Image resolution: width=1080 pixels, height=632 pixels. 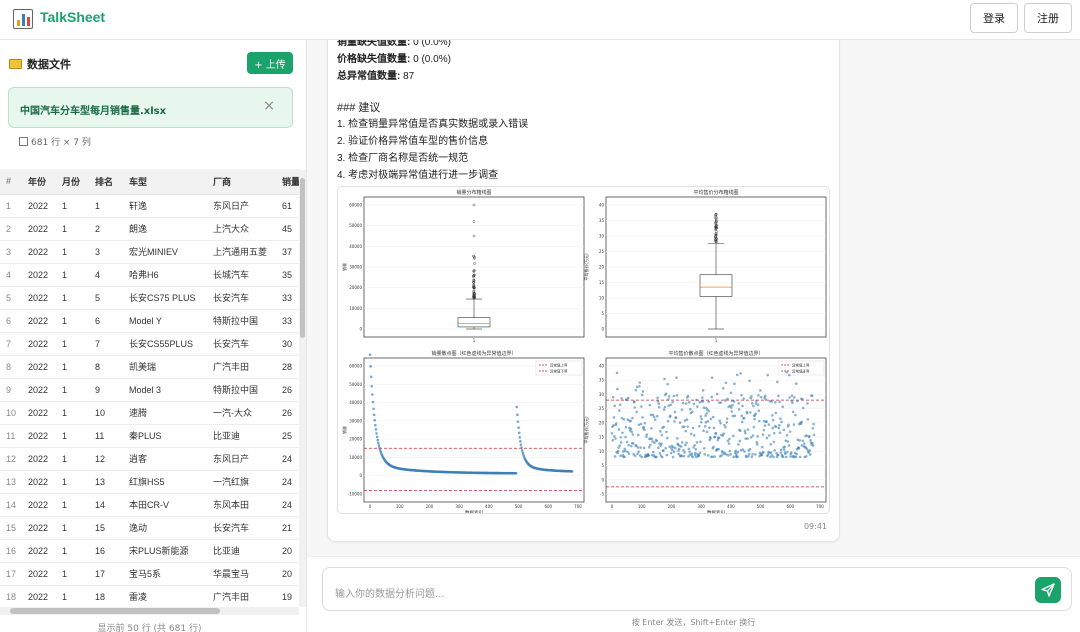 What do you see at coordinates (519, 506) in the screenshot?
I see `x-tick-label: 500` at bounding box center [519, 506].